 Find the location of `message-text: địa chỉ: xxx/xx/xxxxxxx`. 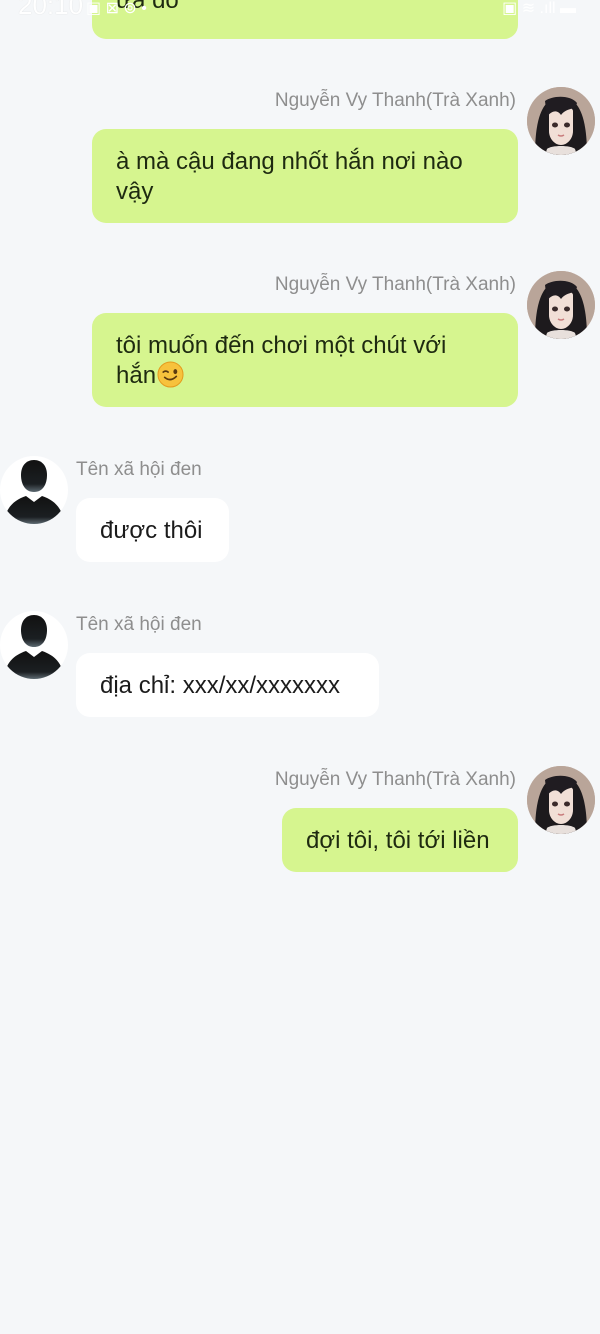

message-text: địa chỉ: xxx/xx/xxxxxxx is located at coordinates (220, 685).